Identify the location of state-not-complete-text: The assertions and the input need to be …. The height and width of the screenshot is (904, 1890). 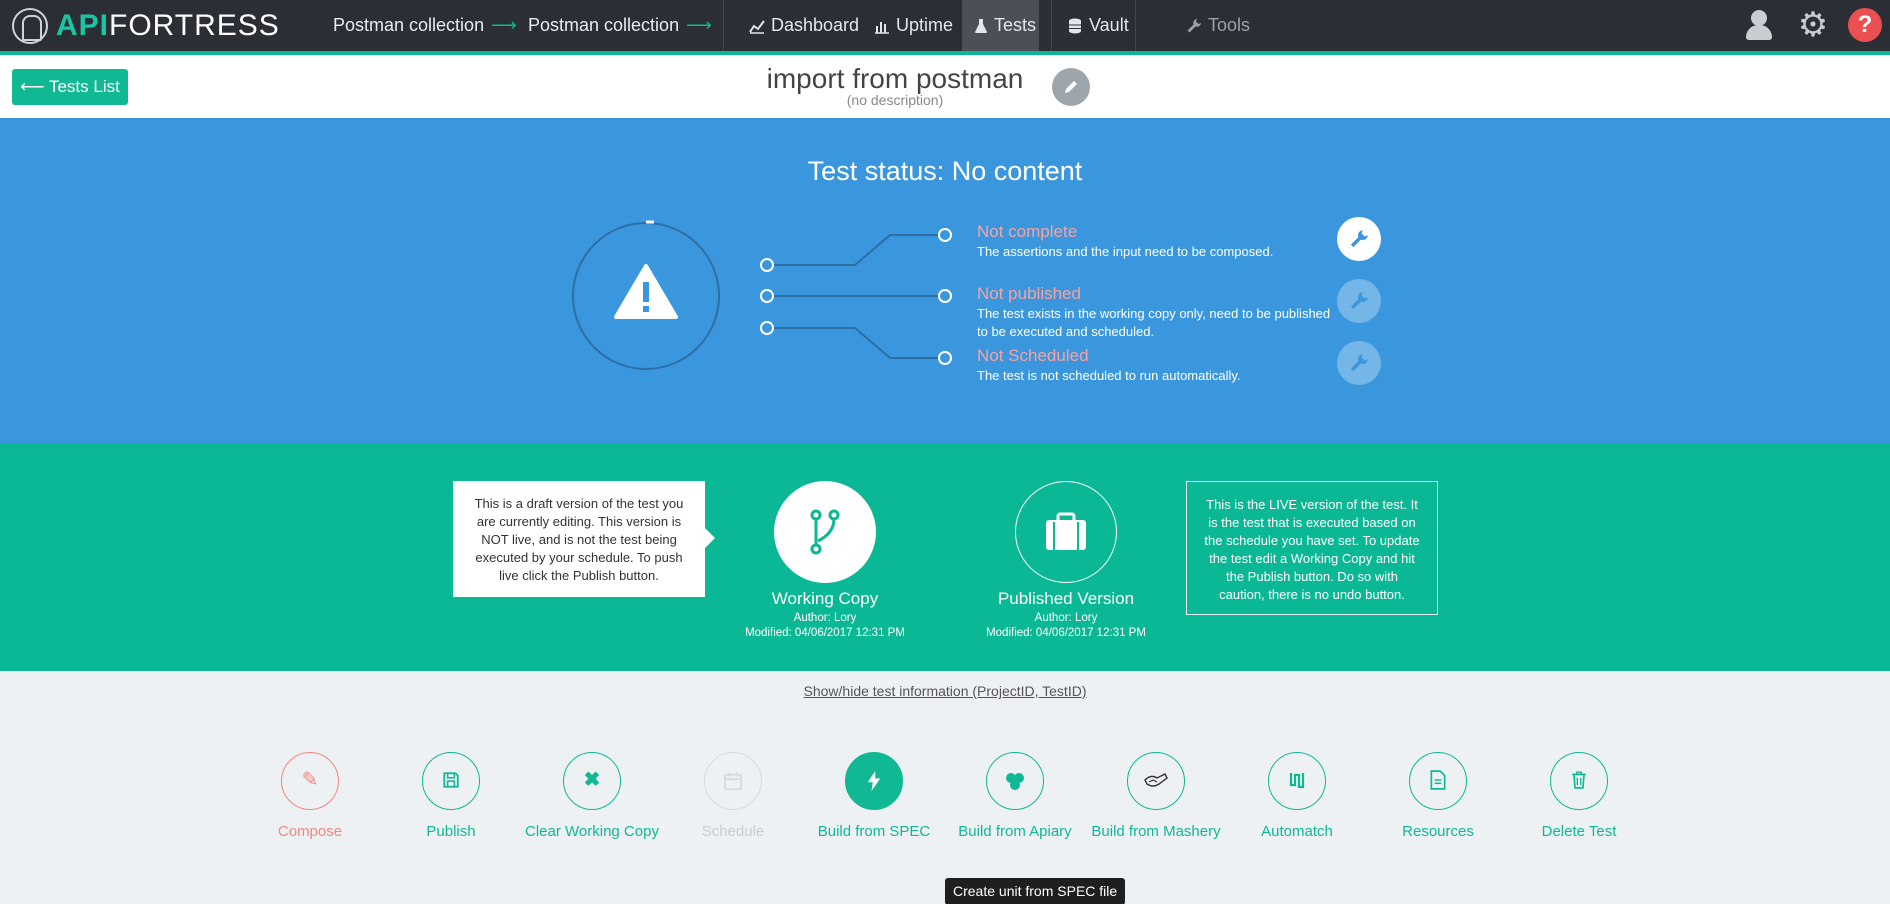
(1125, 251).